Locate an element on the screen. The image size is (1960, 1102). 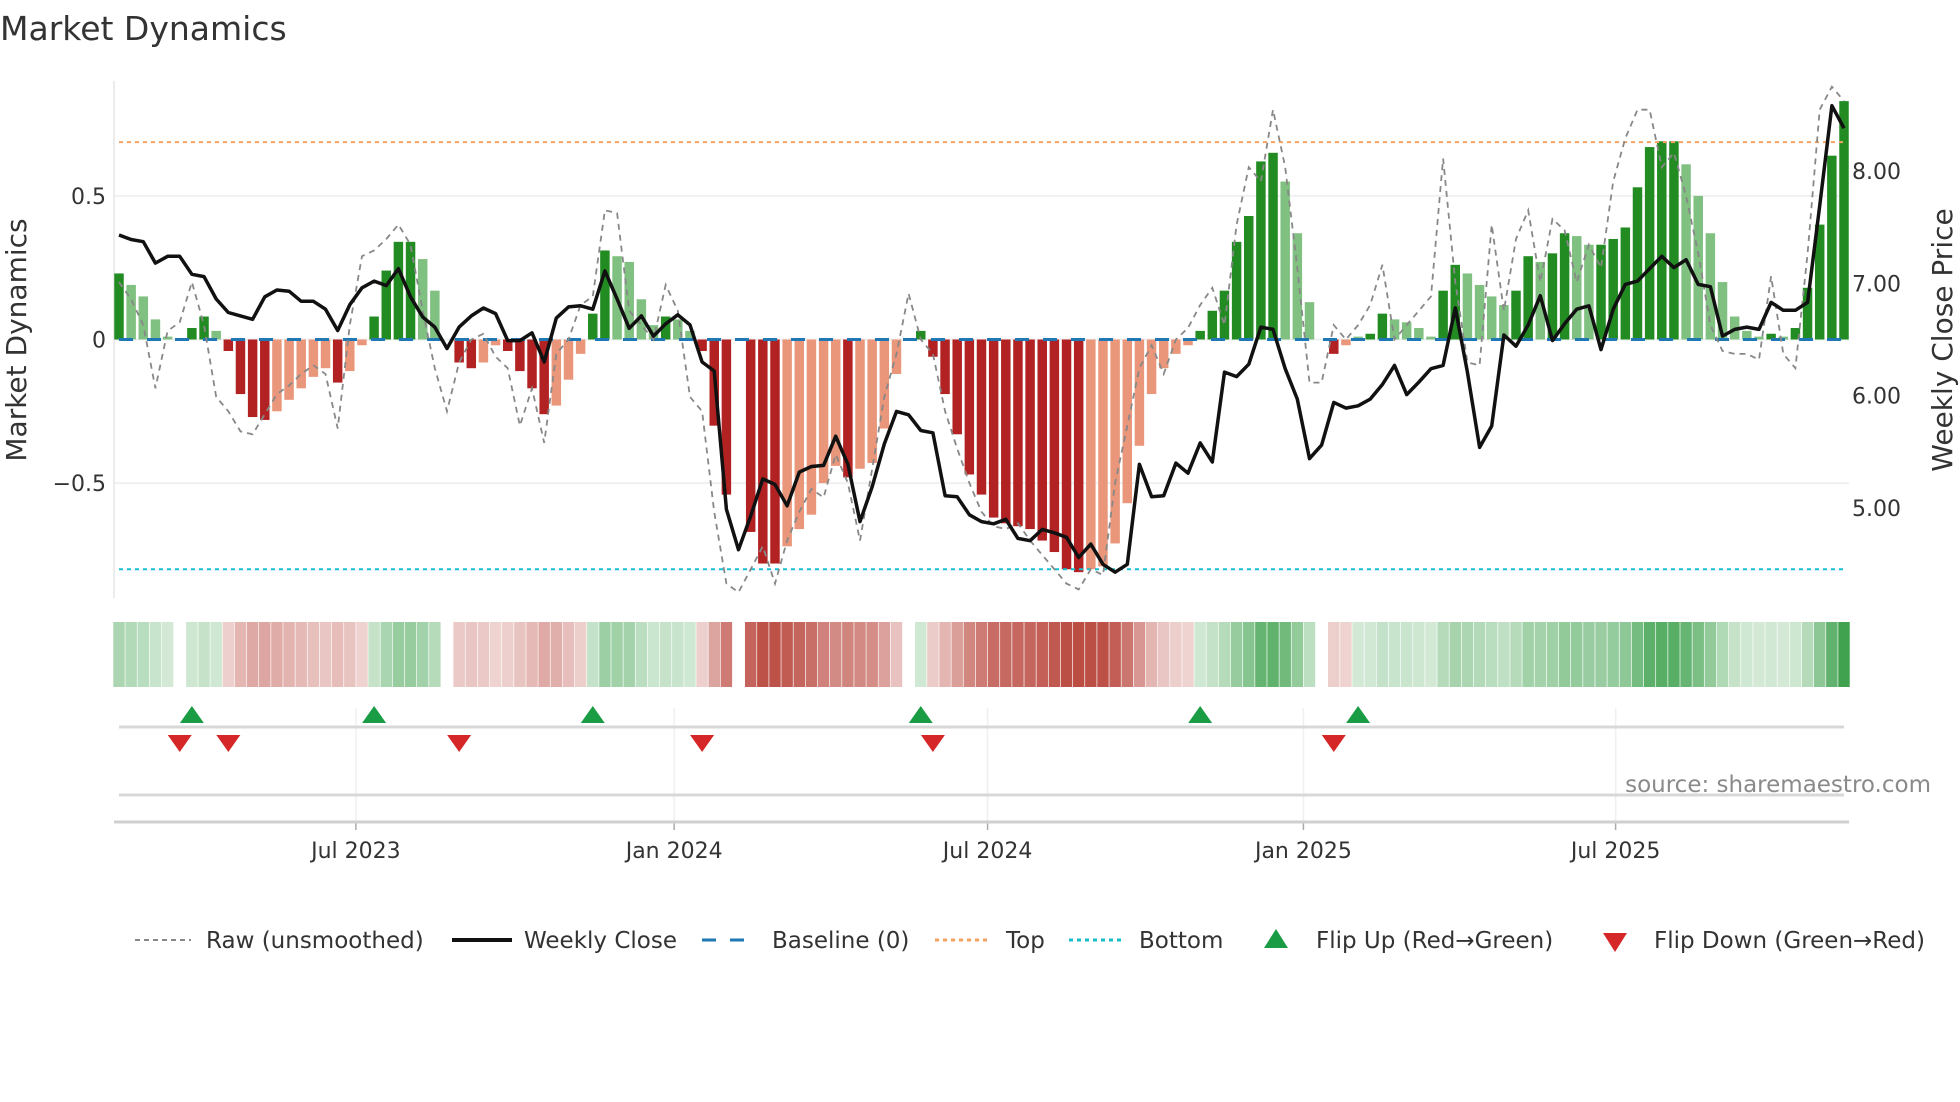
x-tick-label: Jan 2025 is located at coordinates (1302, 851).